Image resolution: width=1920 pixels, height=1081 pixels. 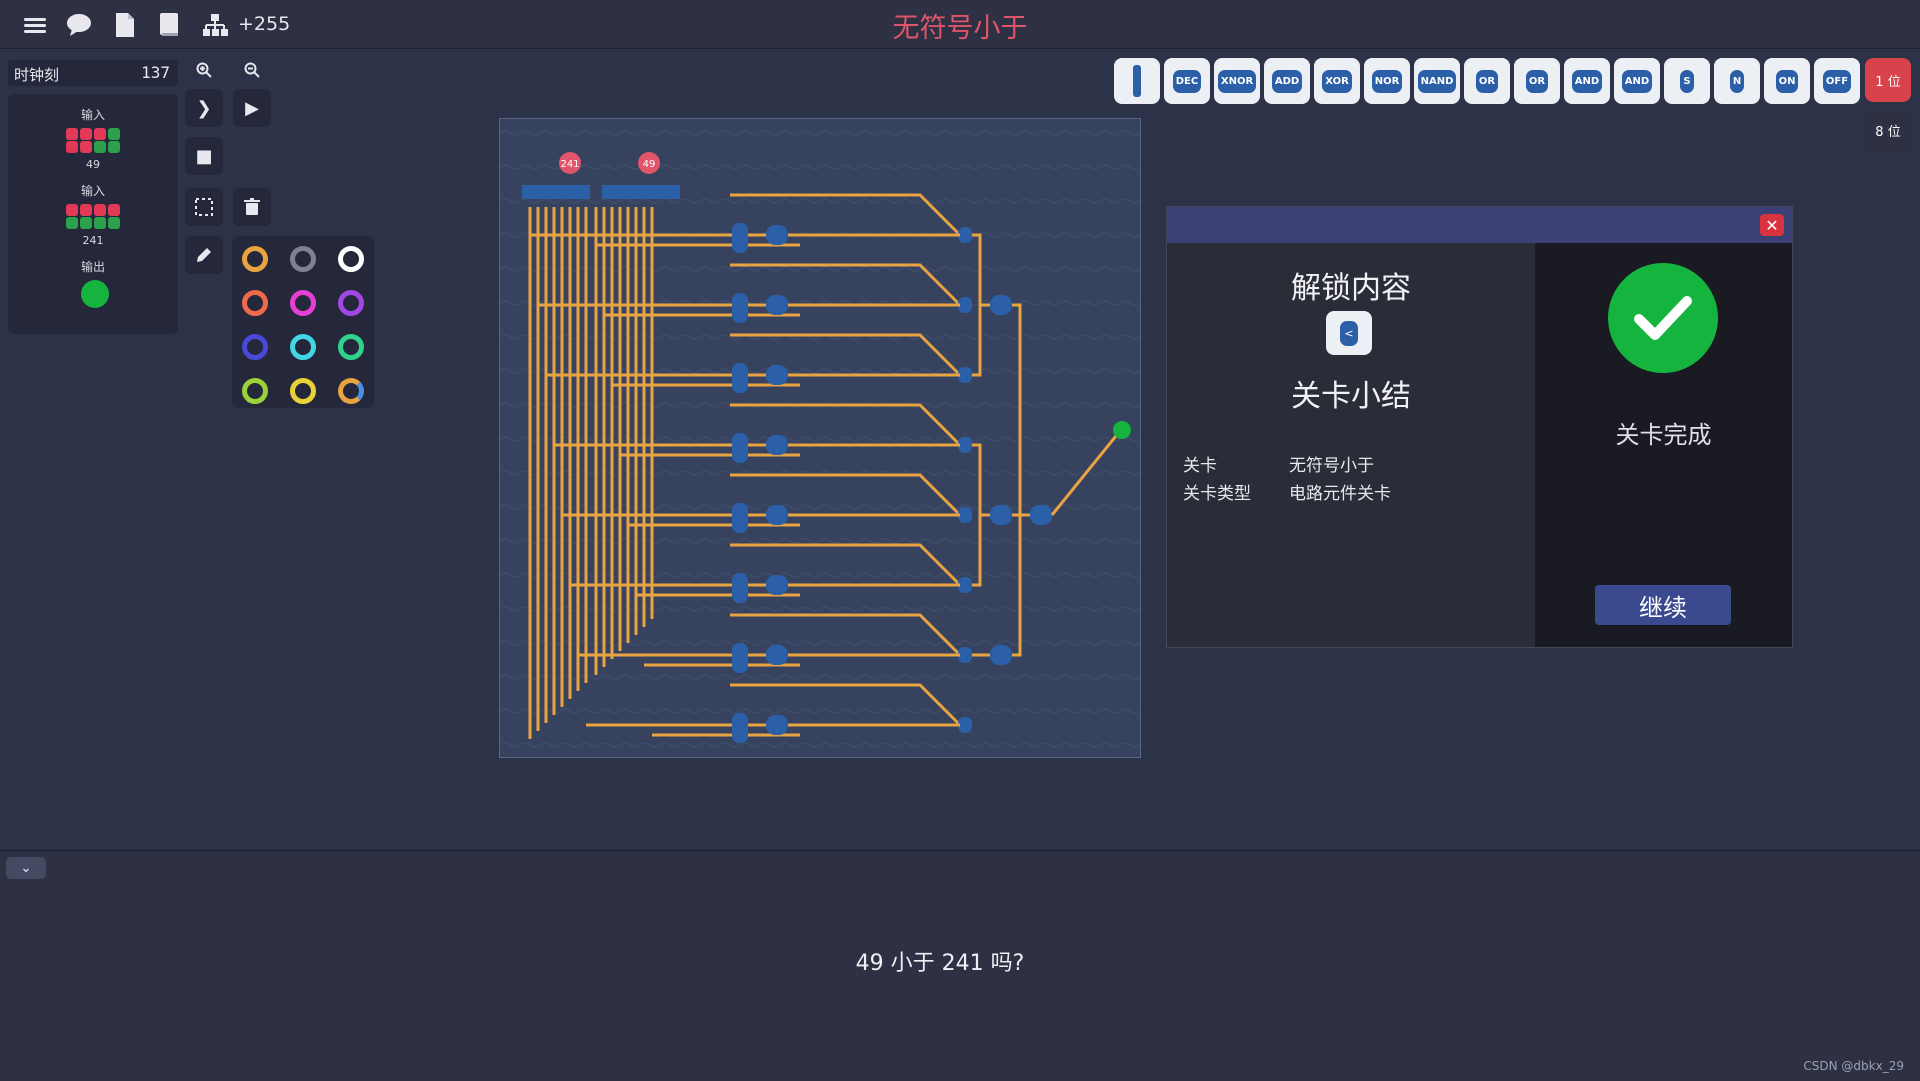 What do you see at coordinates (1637, 81) in the screenshot?
I see `component-and-2: AND` at bounding box center [1637, 81].